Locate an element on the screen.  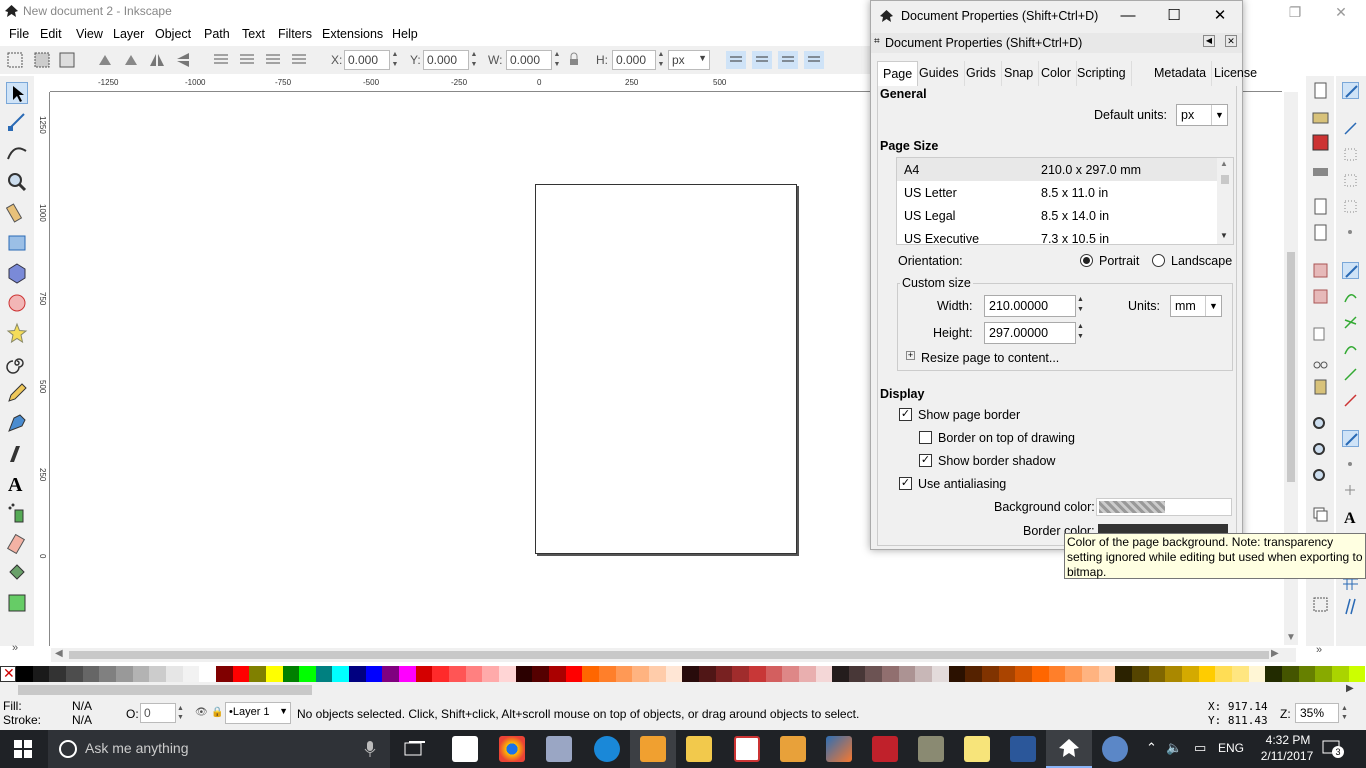
scroll-down-icon: ▼ is located at coordinates (1291, 637).